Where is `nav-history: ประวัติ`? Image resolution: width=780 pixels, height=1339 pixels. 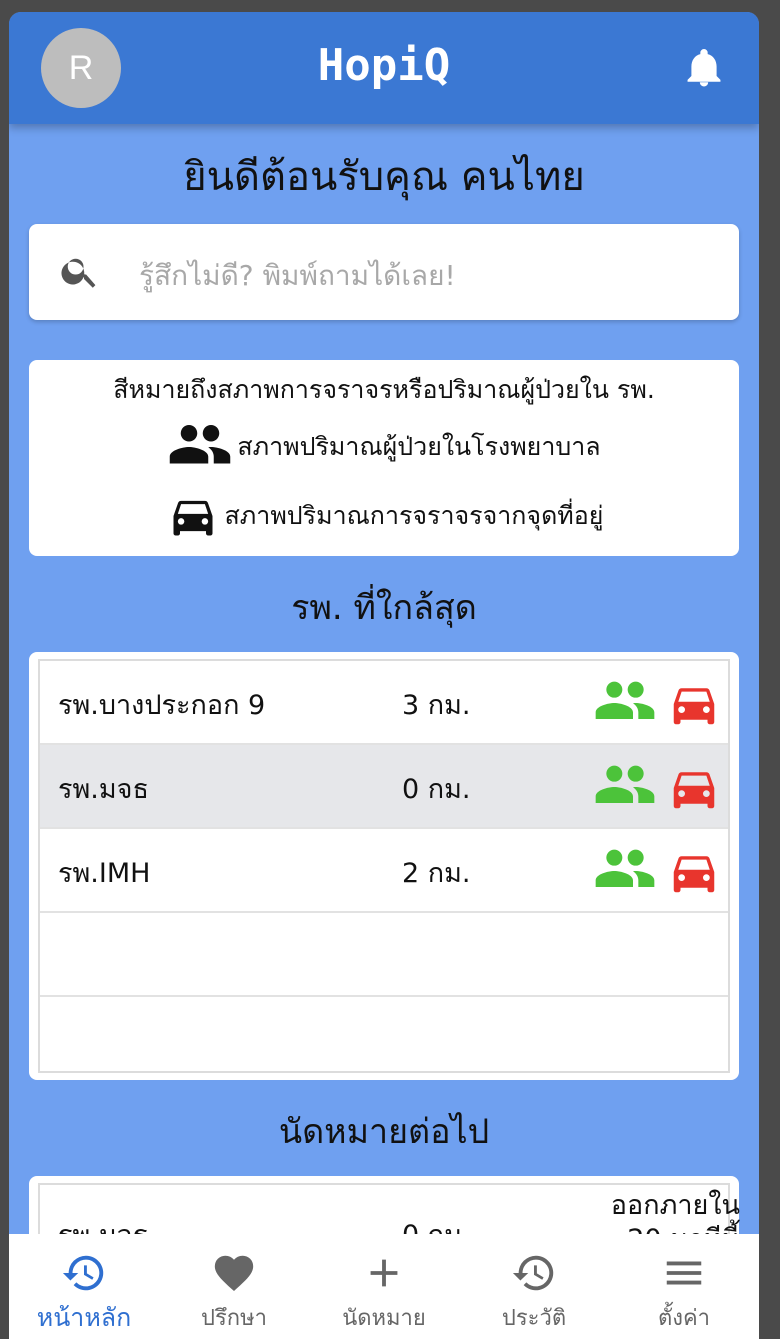
nav-history: ประวัติ is located at coordinates (534, 1286).